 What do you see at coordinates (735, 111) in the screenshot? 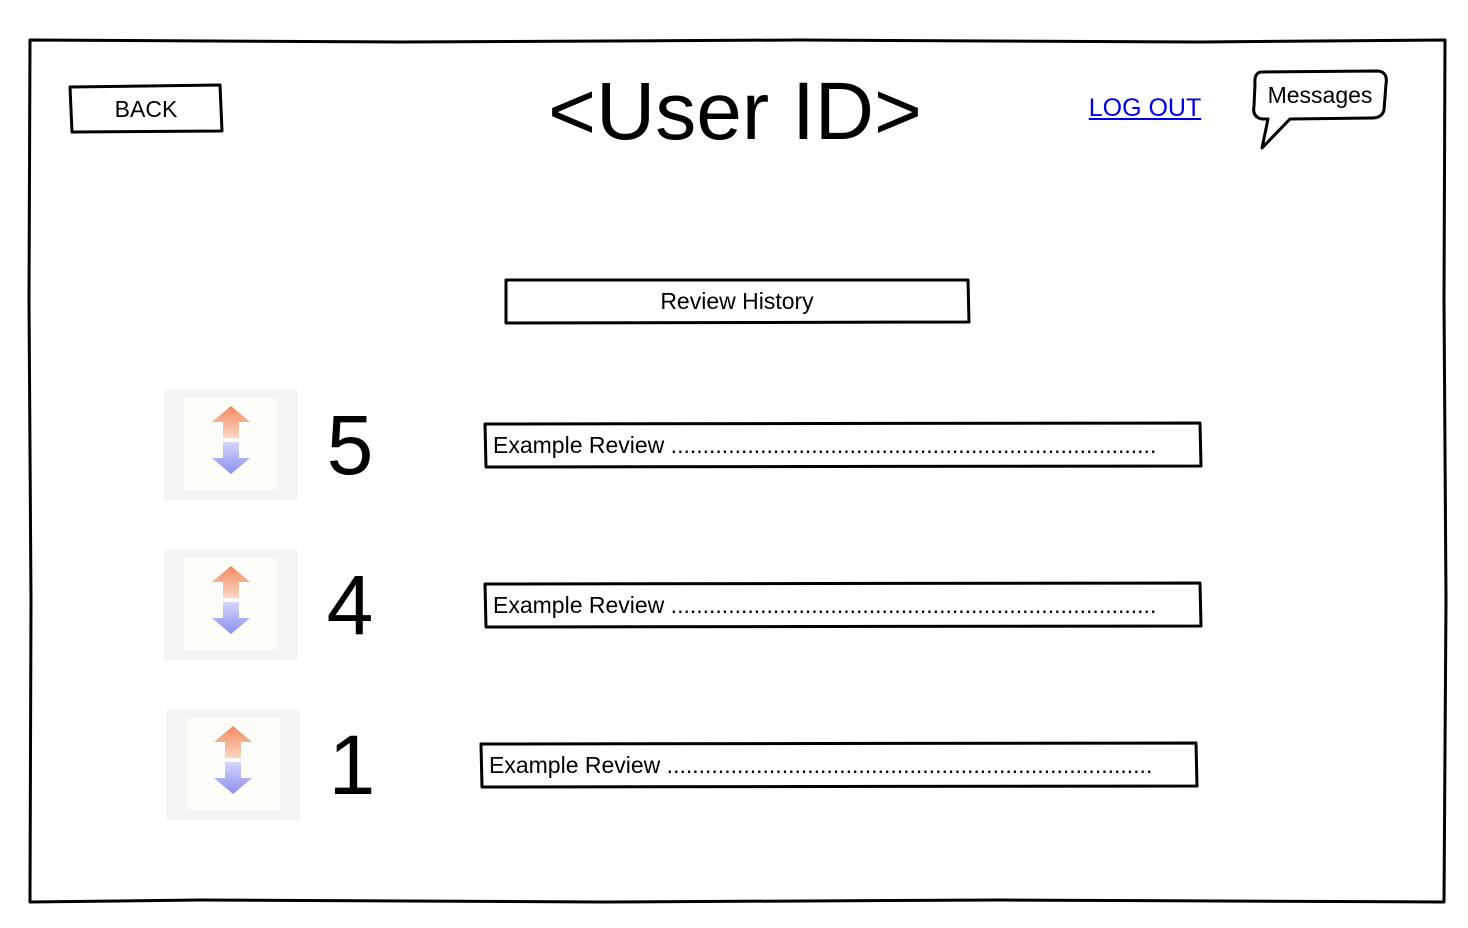
I see `page-title: <User ID>` at bounding box center [735, 111].